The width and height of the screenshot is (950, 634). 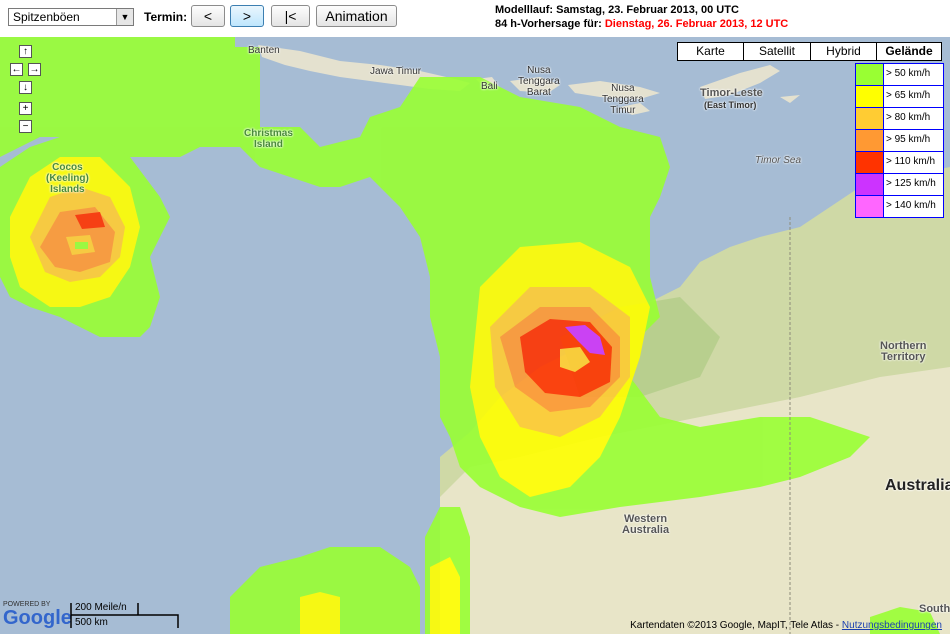 I want to click on variable-select: Spitzenböen ▼, so click(x=71, y=17).